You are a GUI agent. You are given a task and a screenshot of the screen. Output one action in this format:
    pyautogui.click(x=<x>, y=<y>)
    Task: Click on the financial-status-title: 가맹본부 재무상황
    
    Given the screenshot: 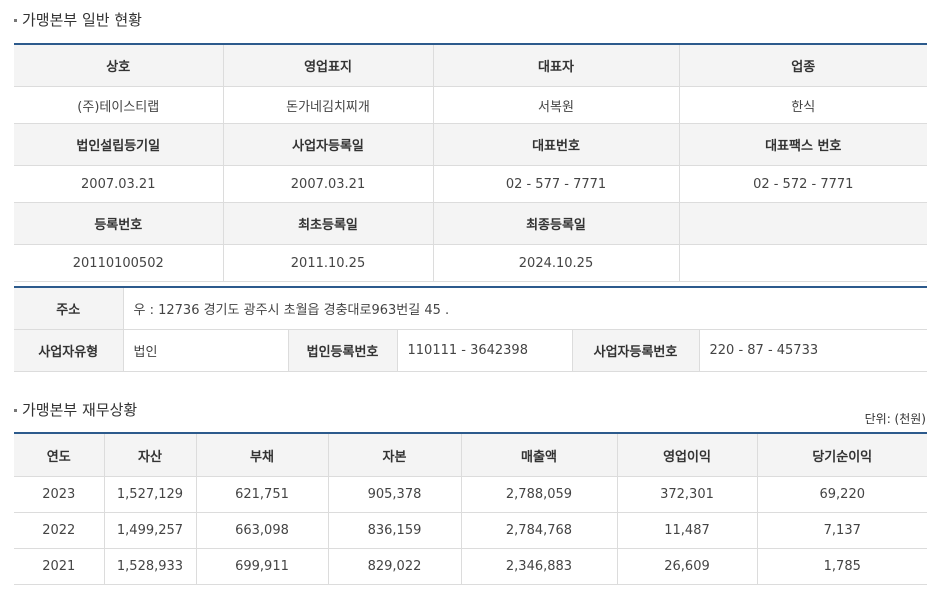 What is the action you would take?
    pyautogui.click(x=75, y=409)
    